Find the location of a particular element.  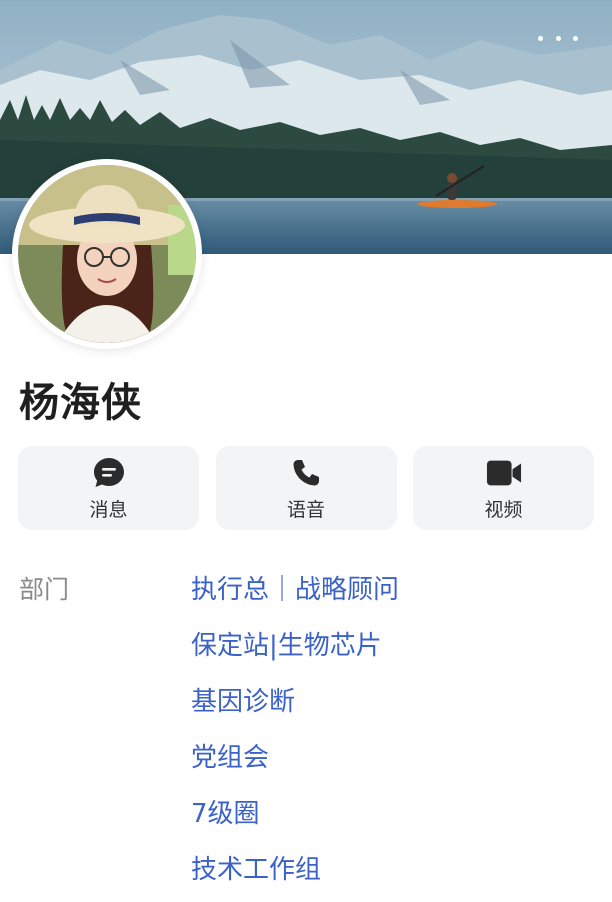

voice-call-button: 语音 is located at coordinates (306, 488).